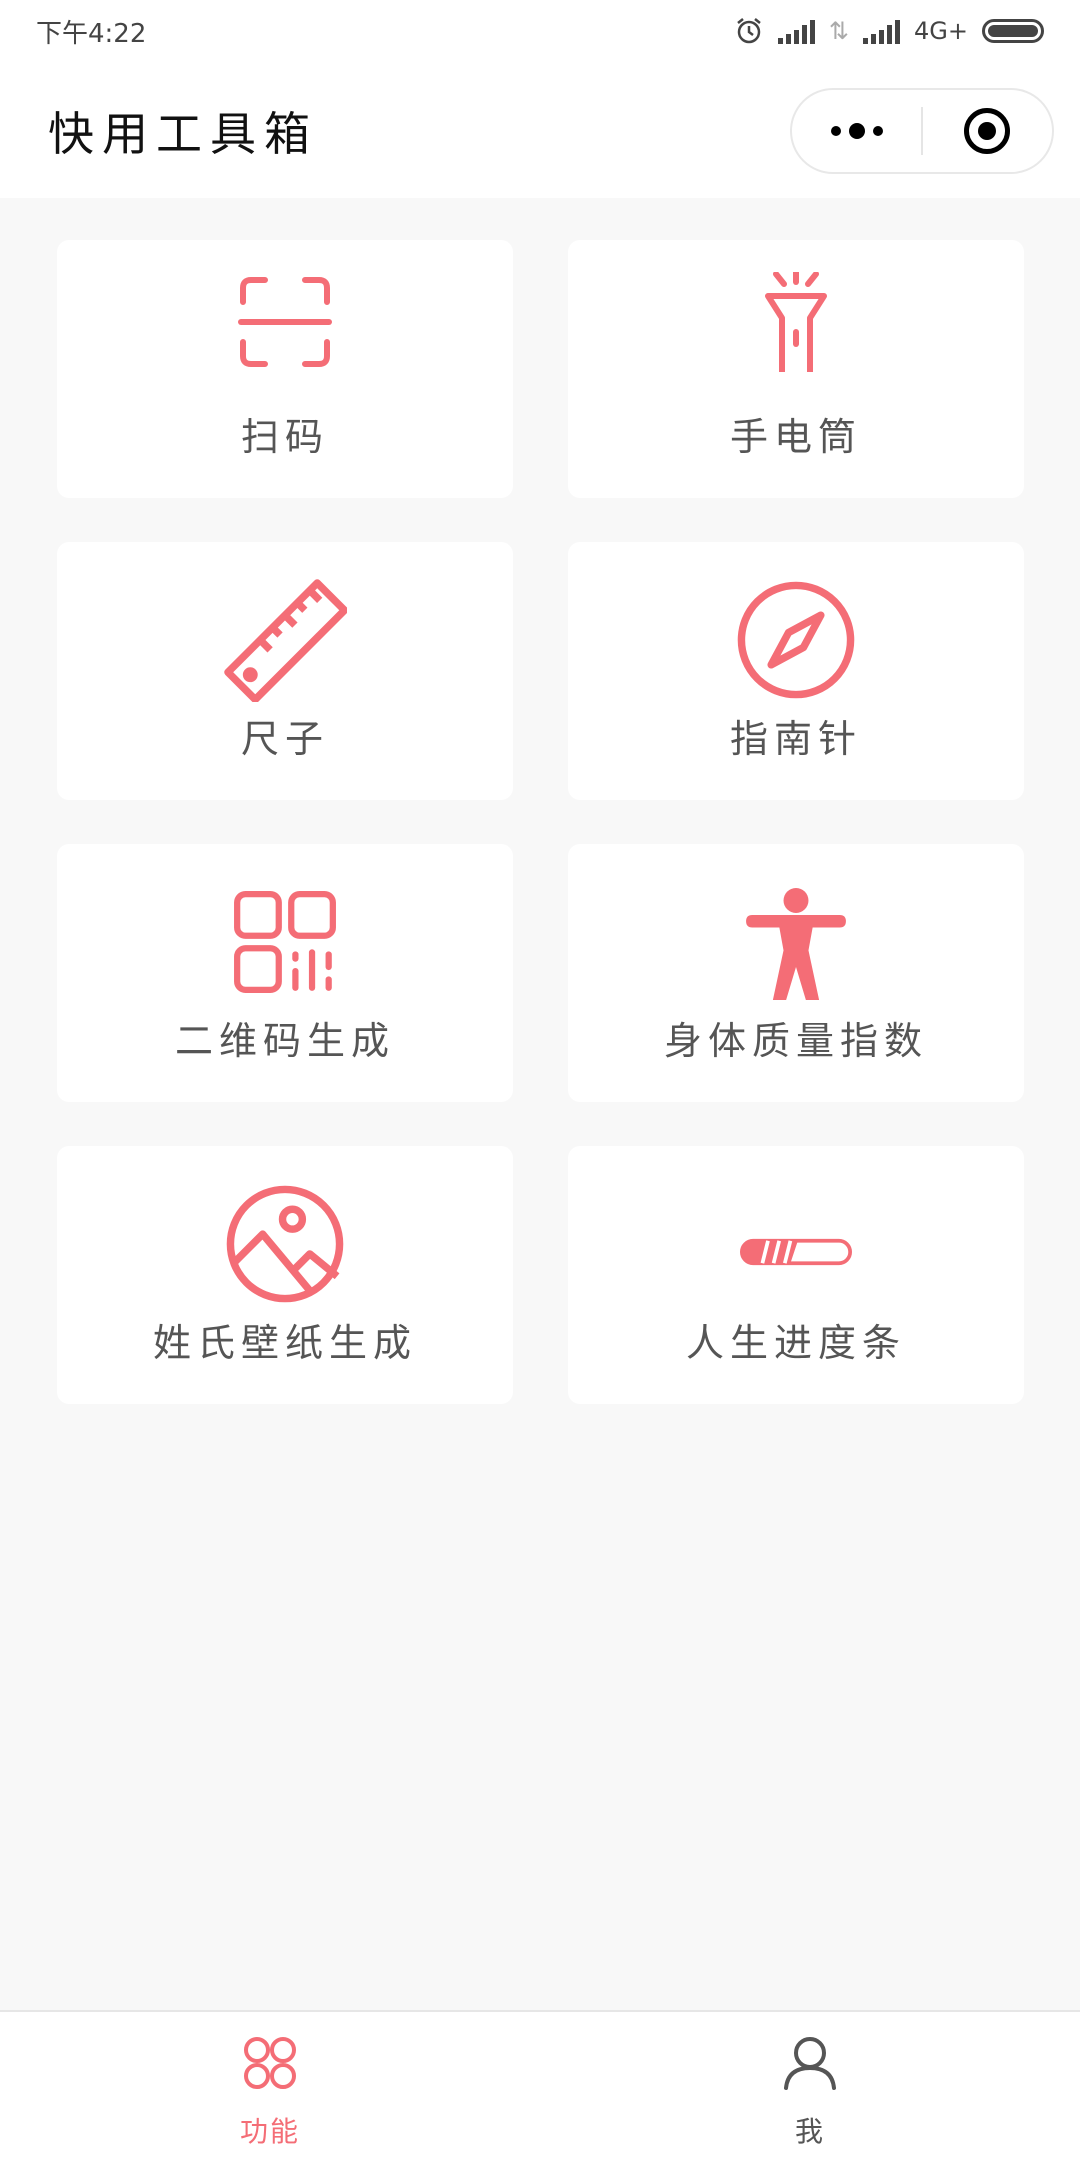 The height and width of the screenshot is (2160, 1080). What do you see at coordinates (284, 739) in the screenshot?
I see `tool-label: 尺子` at bounding box center [284, 739].